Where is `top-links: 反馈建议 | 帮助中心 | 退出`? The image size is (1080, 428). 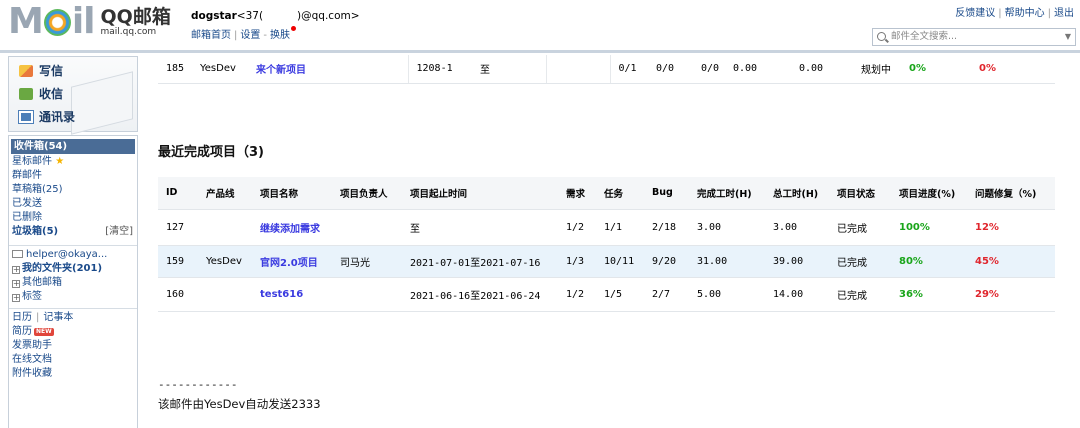
top-links: 反馈建议 | 帮助中心 | 退出 is located at coordinates (1014, 13).